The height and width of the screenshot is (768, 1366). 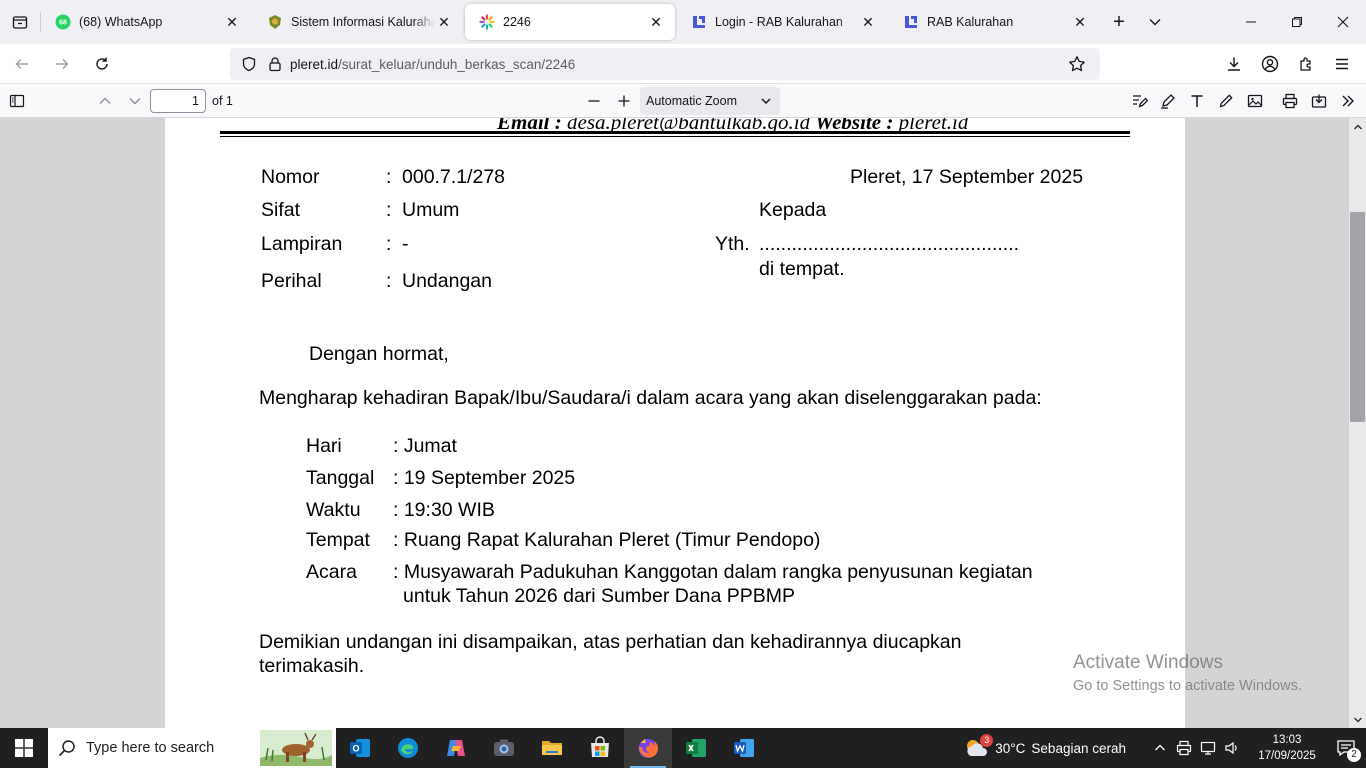 What do you see at coordinates (1357, 317) in the screenshot?
I see `scroll-thumb` at bounding box center [1357, 317].